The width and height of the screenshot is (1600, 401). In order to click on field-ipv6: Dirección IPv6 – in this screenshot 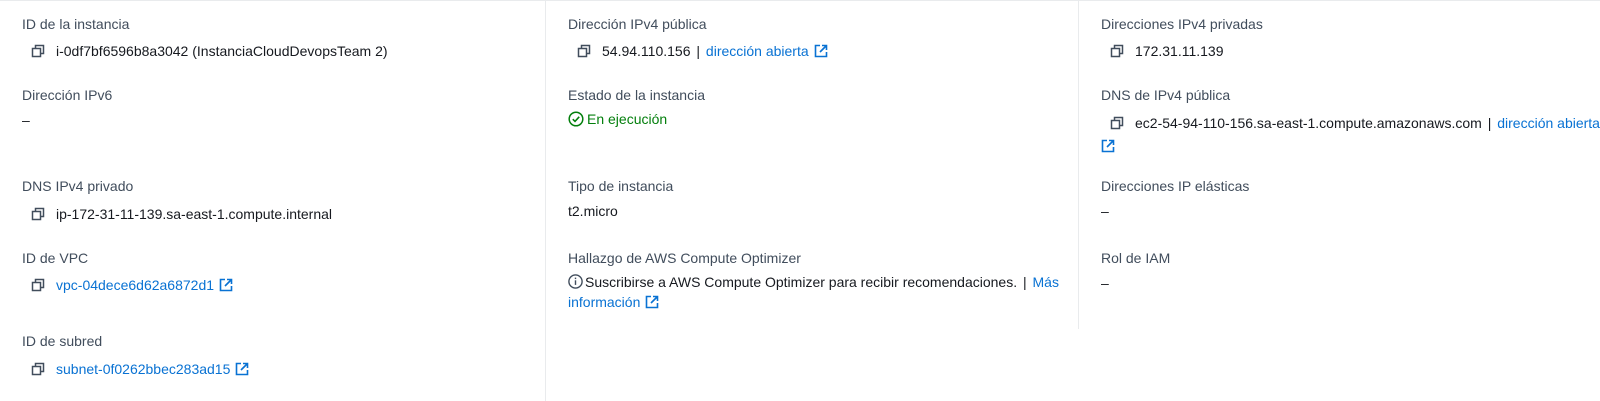, I will do `click(279, 106)`.